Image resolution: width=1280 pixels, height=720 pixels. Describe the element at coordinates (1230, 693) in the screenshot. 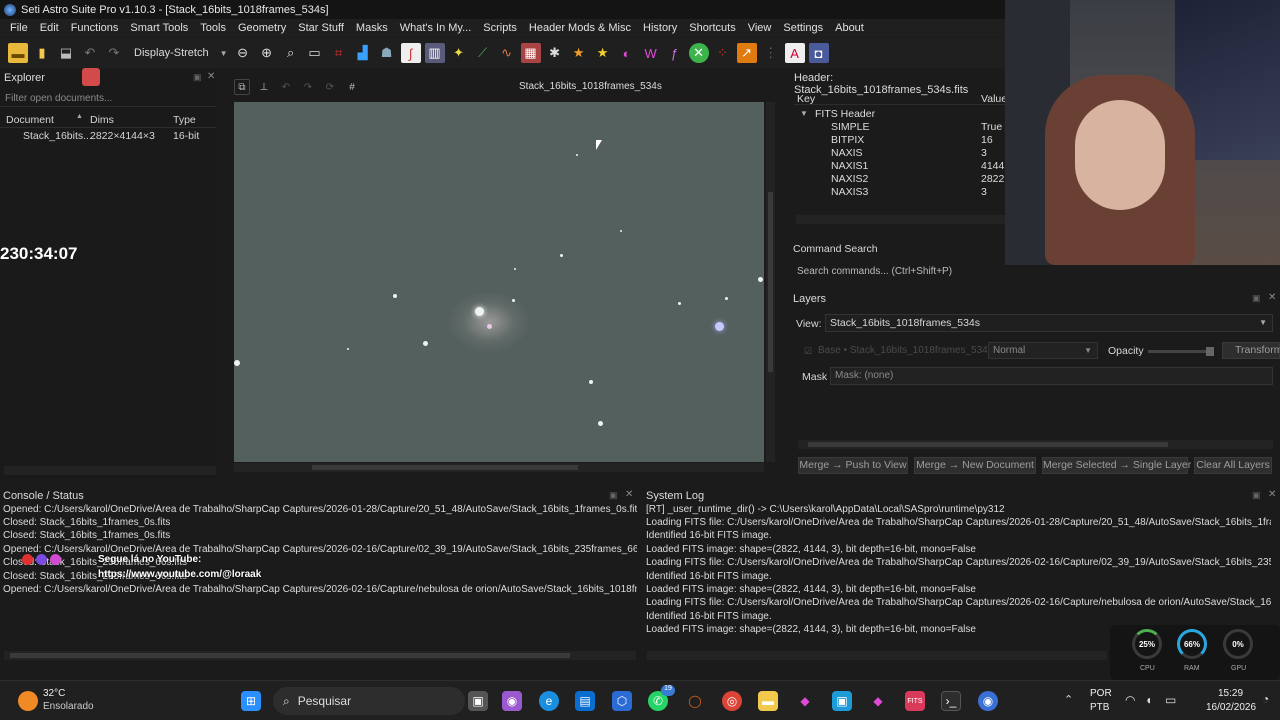

I see `clock-time: 15:29` at that location.